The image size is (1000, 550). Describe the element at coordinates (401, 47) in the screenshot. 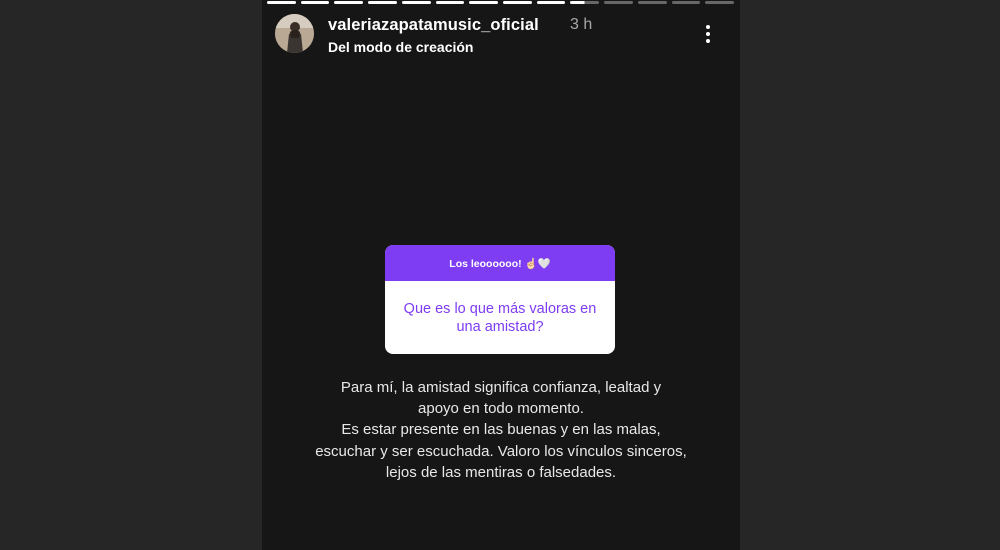

I see `story-subtitle: Del modo de creación` at that location.